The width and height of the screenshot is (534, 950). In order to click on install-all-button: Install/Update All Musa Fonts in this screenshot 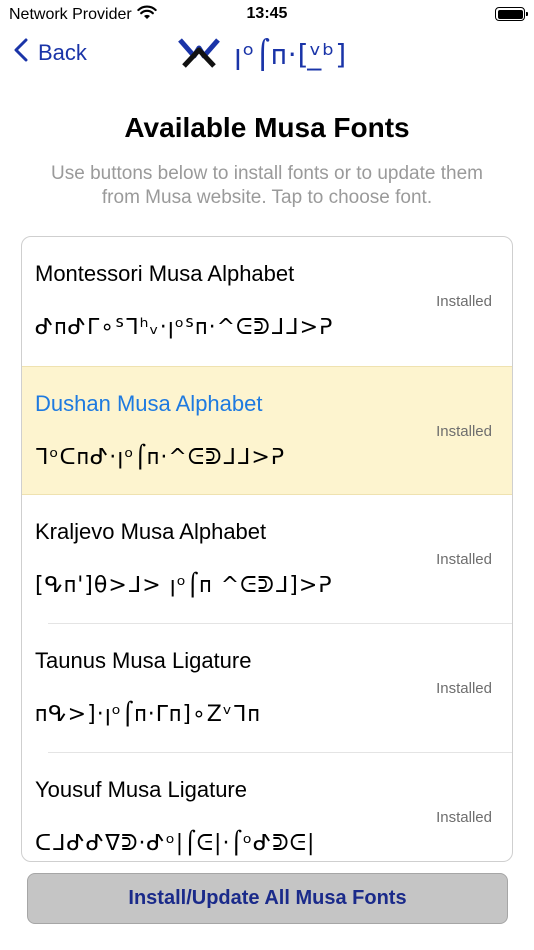, I will do `click(267, 898)`.